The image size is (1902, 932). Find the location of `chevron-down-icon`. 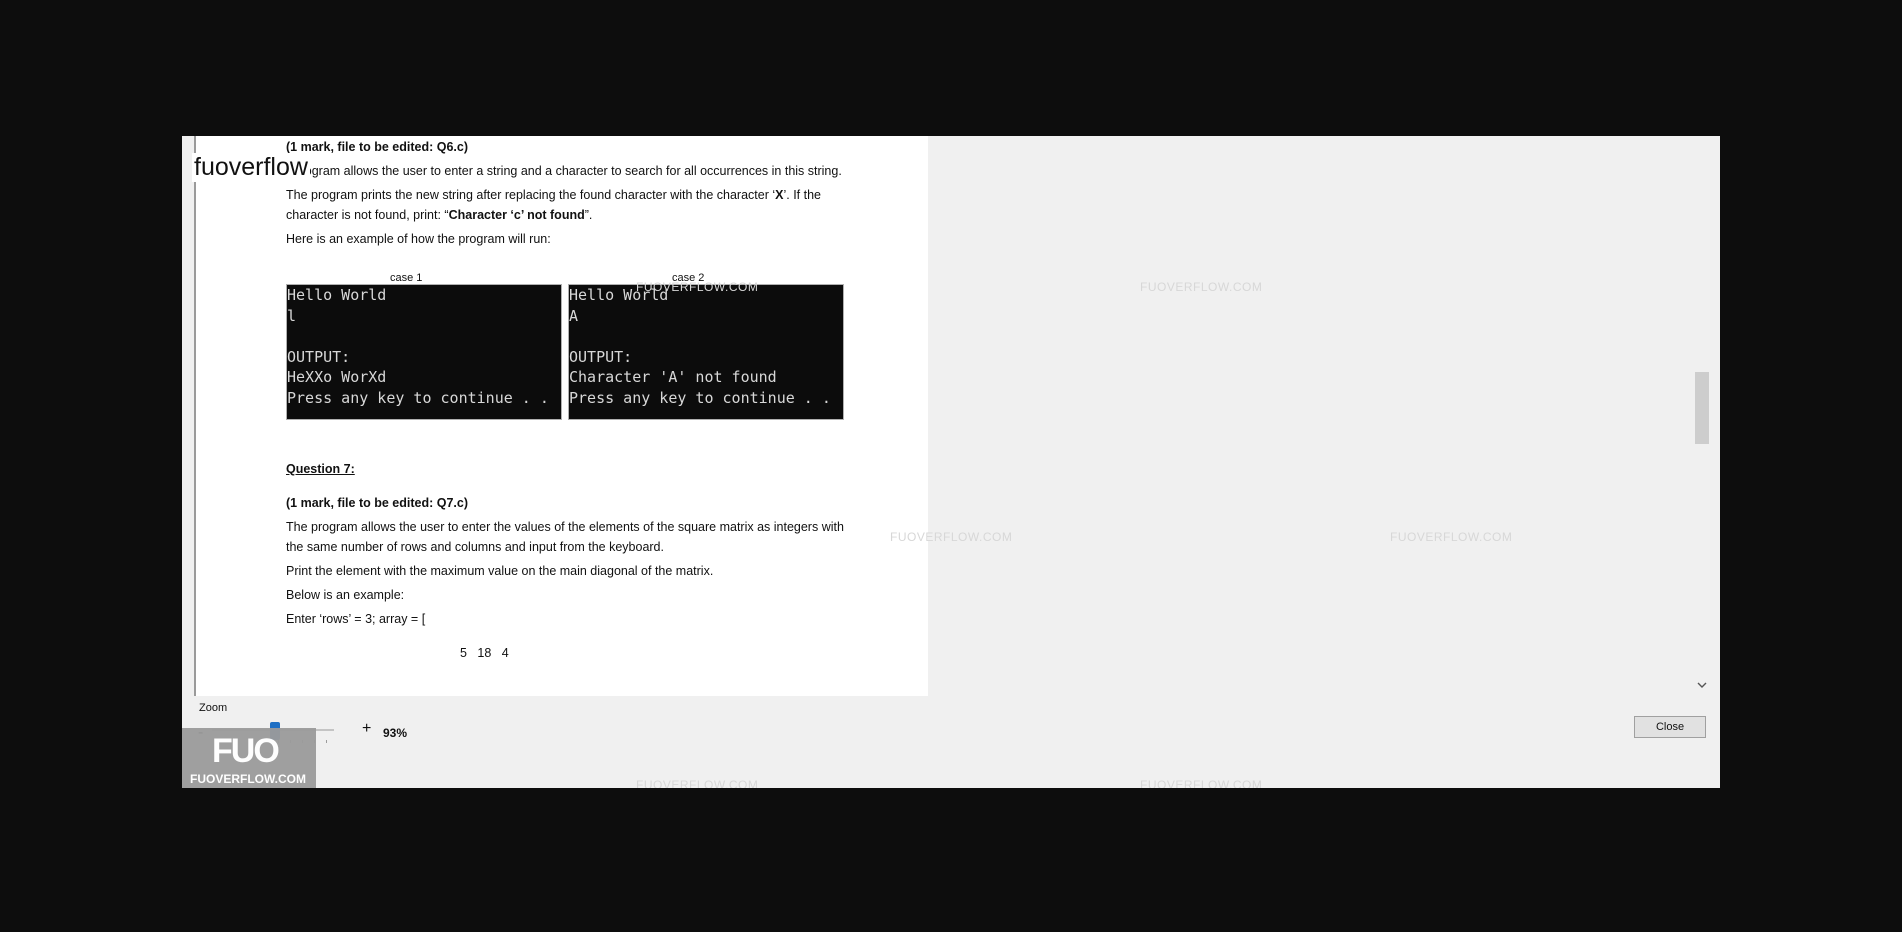

chevron-down-icon is located at coordinates (1702, 687).